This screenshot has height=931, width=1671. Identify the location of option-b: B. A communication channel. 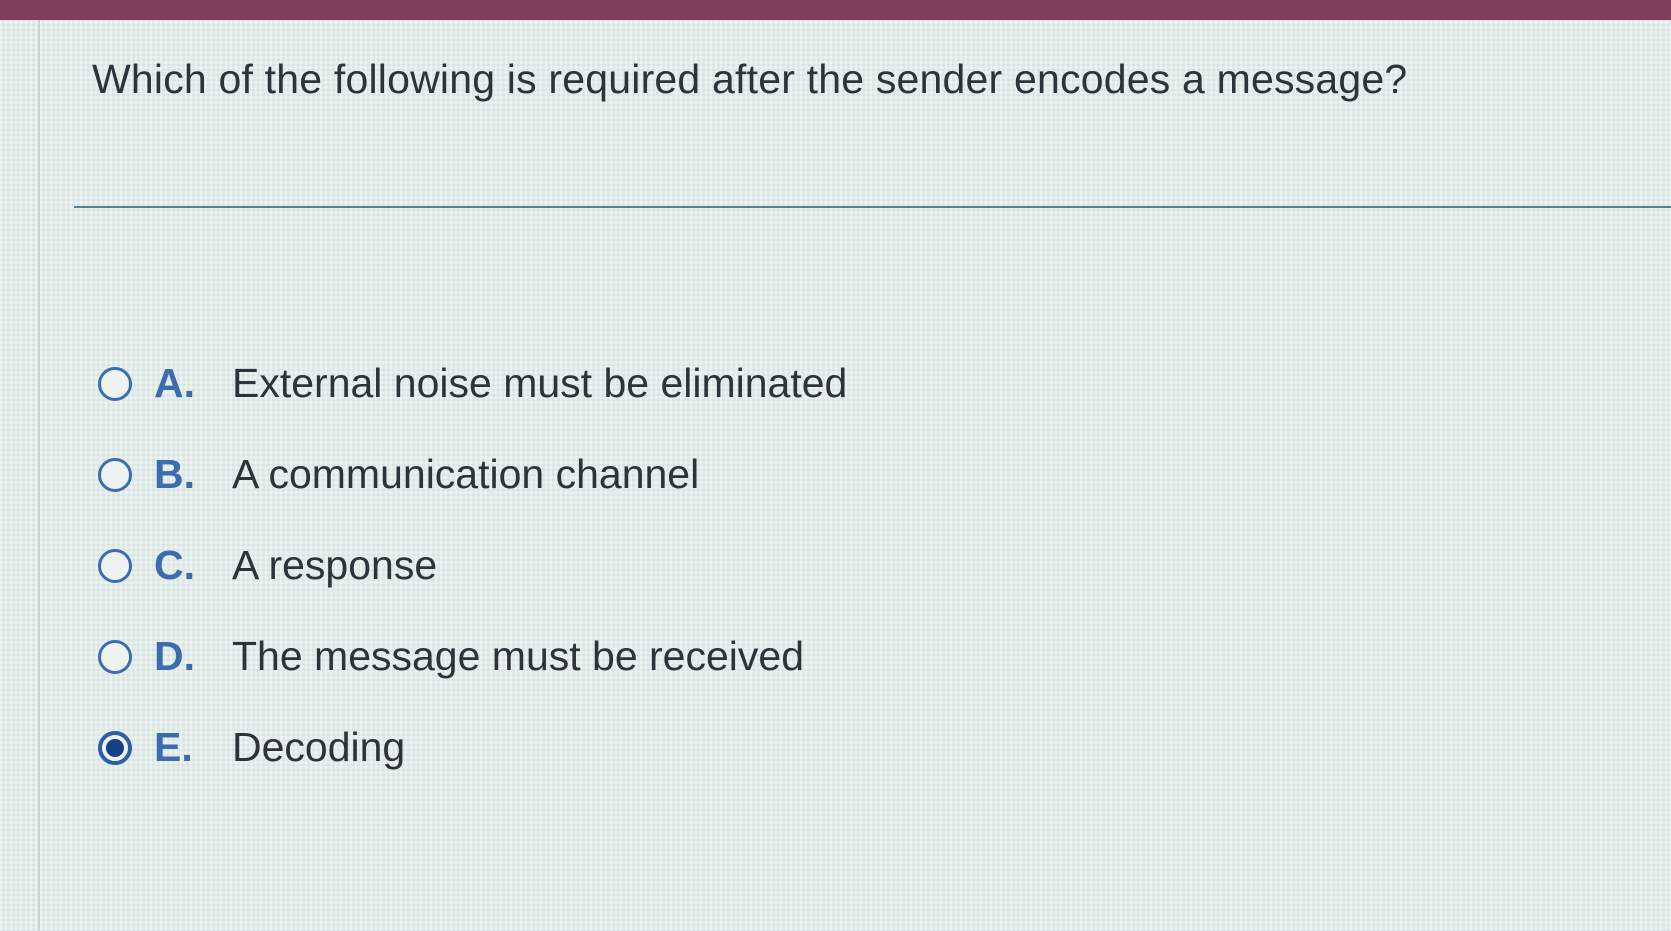
(472, 474).